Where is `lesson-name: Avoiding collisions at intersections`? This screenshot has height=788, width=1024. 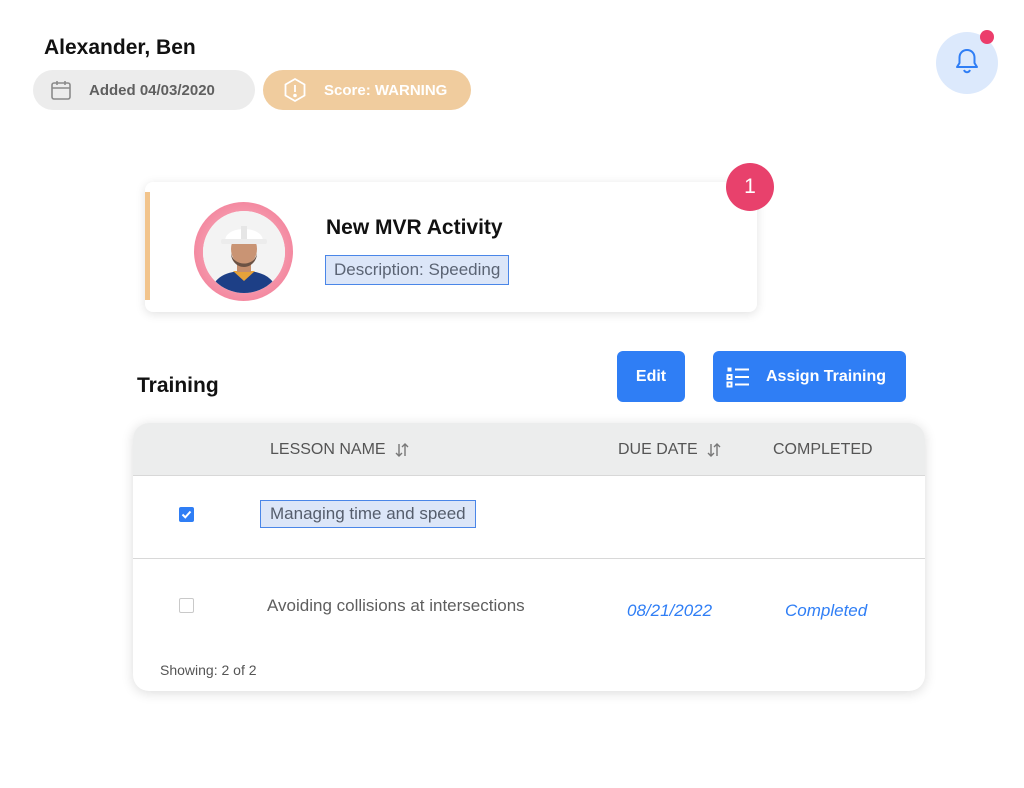 lesson-name: Avoiding collisions at intersections is located at coordinates (396, 606).